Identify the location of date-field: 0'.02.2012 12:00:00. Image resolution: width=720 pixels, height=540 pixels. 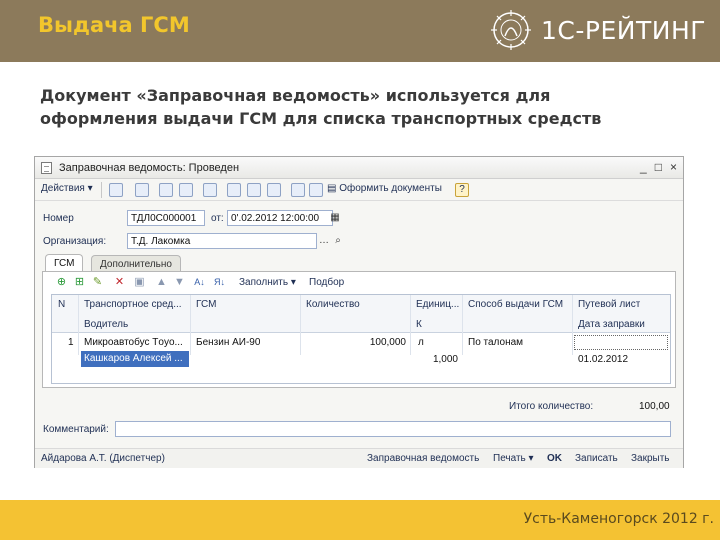
(280, 218).